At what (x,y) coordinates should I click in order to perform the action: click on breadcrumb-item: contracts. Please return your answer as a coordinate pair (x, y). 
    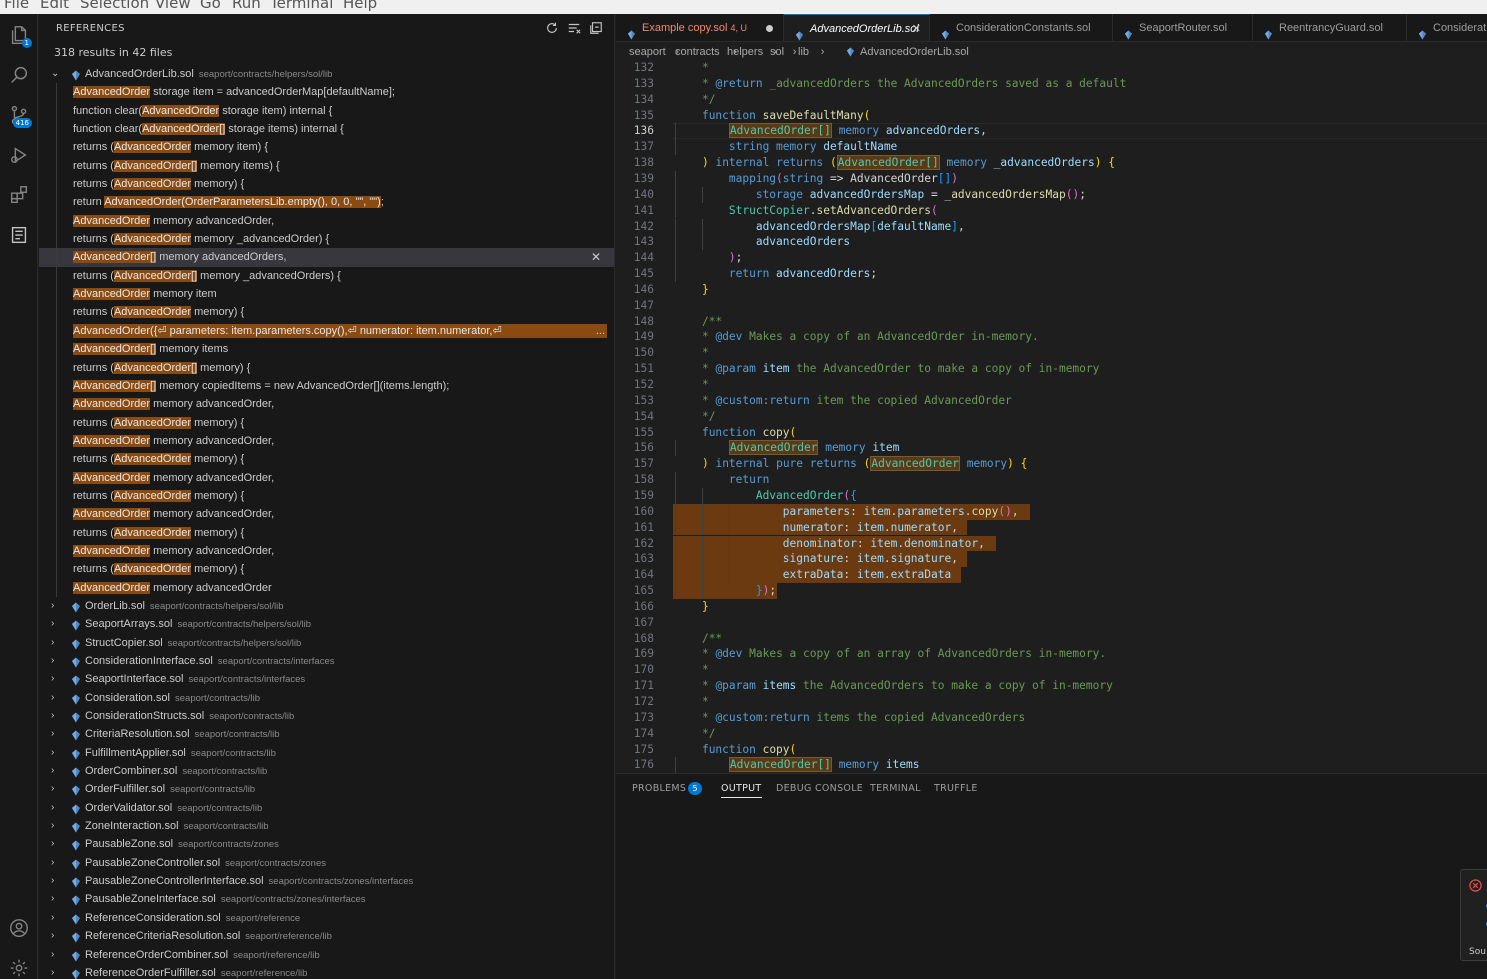
    Looking at the image, I should click on (697, 52).